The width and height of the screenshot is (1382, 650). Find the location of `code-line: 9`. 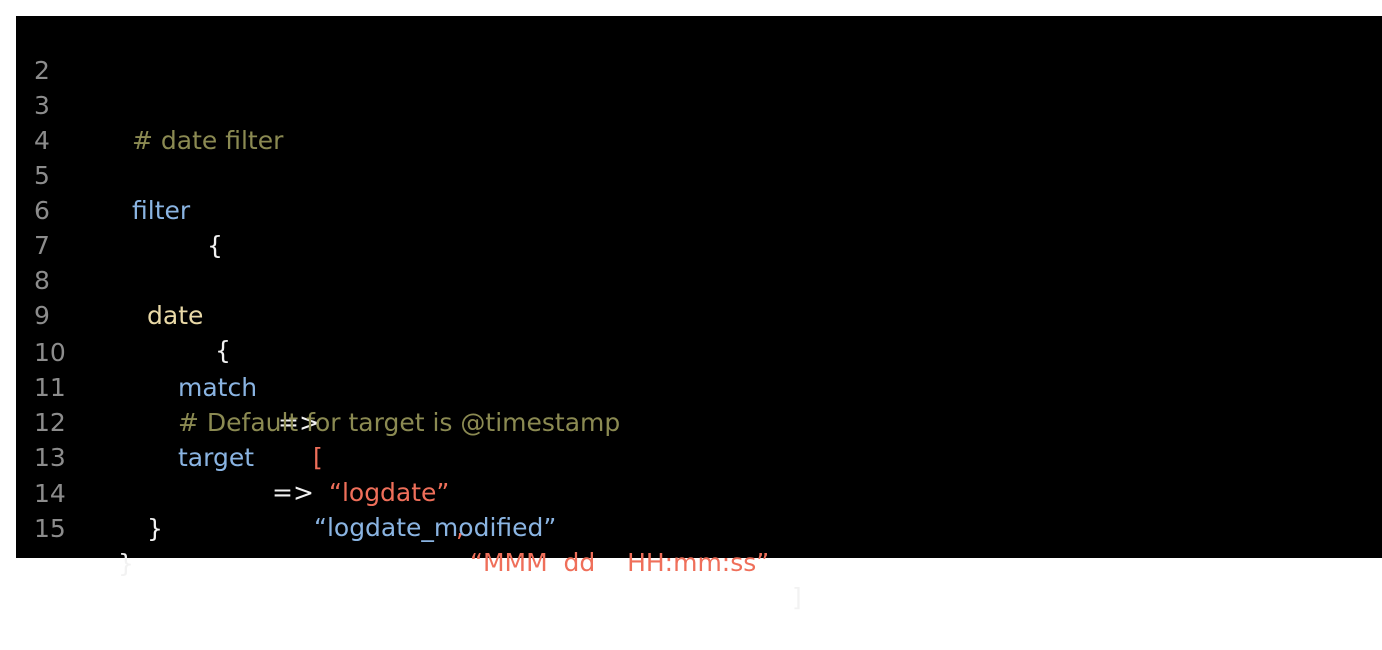

code-line: 9 is located at coordinates (33, 296).